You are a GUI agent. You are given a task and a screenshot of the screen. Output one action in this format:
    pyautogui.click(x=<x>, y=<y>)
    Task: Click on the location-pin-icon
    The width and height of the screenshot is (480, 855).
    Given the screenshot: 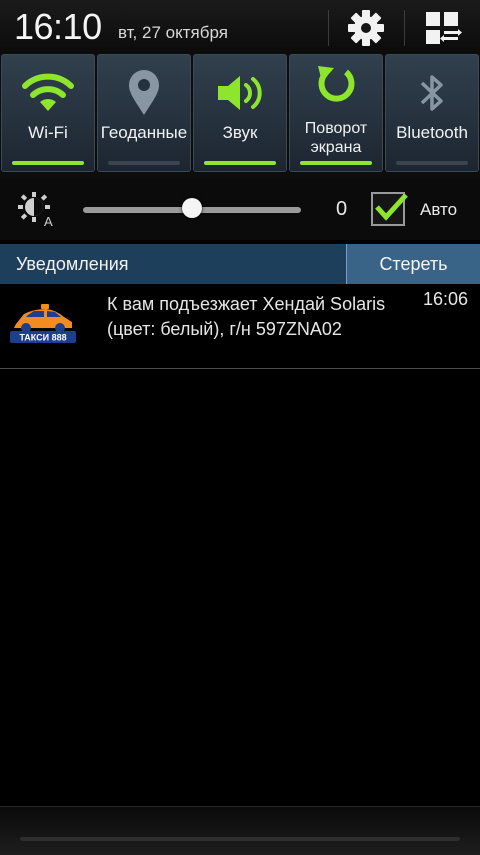 What is the action you would take?
    pyautogui.click(x=144, y=92)
    